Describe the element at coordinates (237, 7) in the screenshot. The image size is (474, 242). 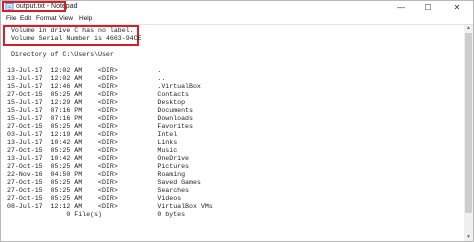
I see `title-bar: output.txt - Notepad — ☐ ✕` at that location.